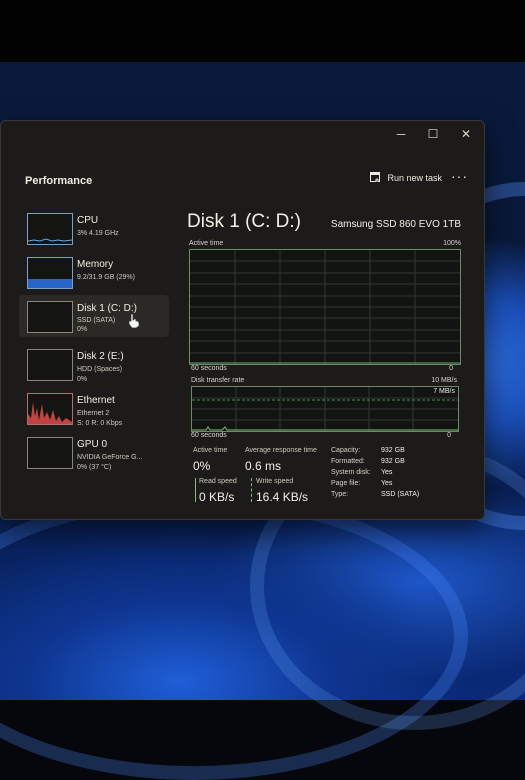 This screenshot has width=525, height=780. Describe the element at coordinates (96, 320) in the screenshot. I see `sidebar-item-detail: SSD (SATA)` at that location.